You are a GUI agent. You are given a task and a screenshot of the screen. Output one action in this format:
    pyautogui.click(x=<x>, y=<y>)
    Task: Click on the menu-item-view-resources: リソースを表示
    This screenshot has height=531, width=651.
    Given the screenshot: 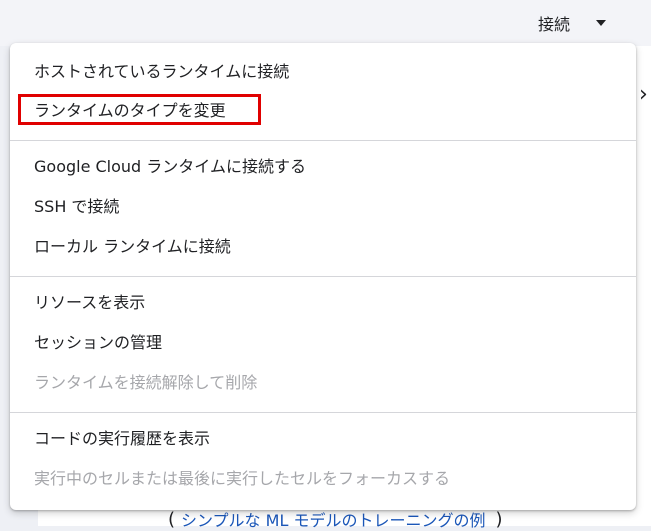 What is the action you would take?
    pyautogui.click(x=89, y=303)
    